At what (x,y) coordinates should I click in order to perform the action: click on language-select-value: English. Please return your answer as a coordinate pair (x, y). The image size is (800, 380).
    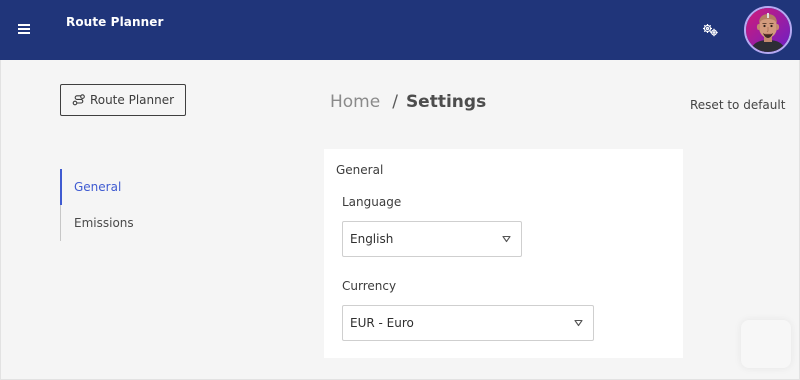
    Looking at the image, I should click on (372, 239).